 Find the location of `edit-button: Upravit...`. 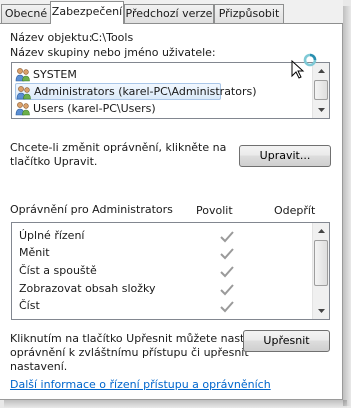

edit-button: Upravit... is located at coordinates (285, 156).